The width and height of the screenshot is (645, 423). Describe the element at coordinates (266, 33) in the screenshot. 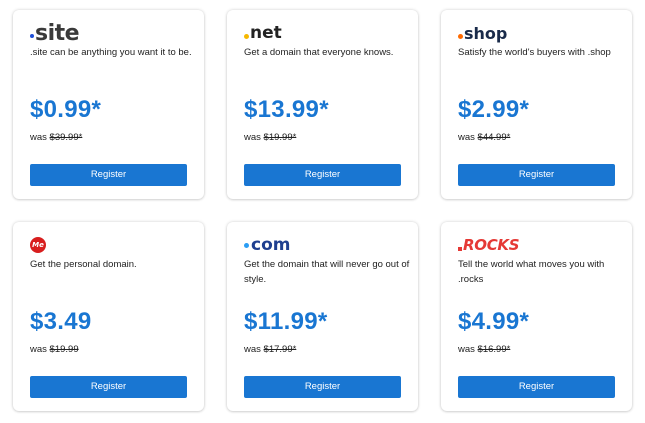

I see `net-logo-text: net` at that location.